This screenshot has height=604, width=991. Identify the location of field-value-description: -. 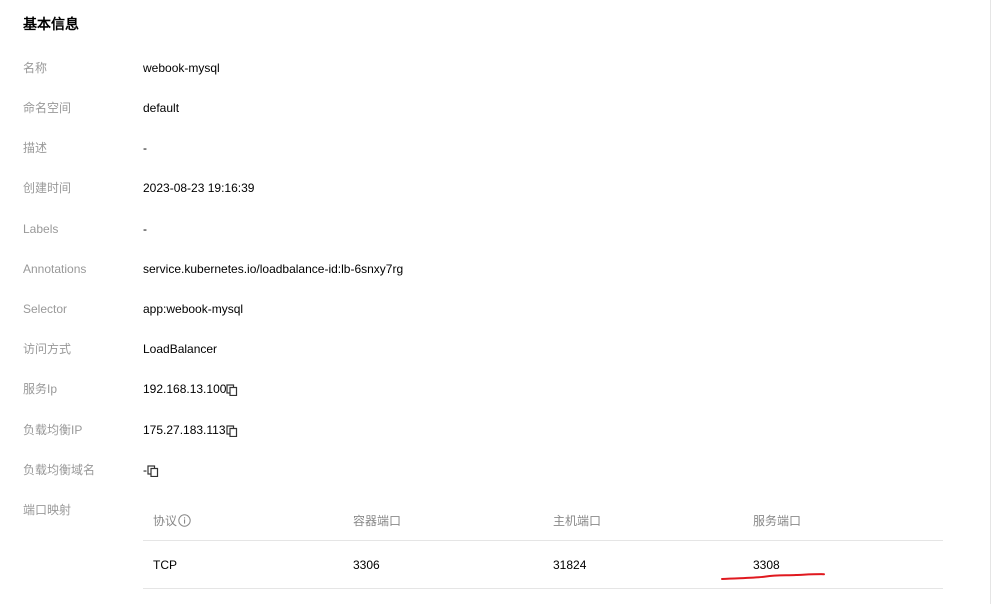
(145, 148).